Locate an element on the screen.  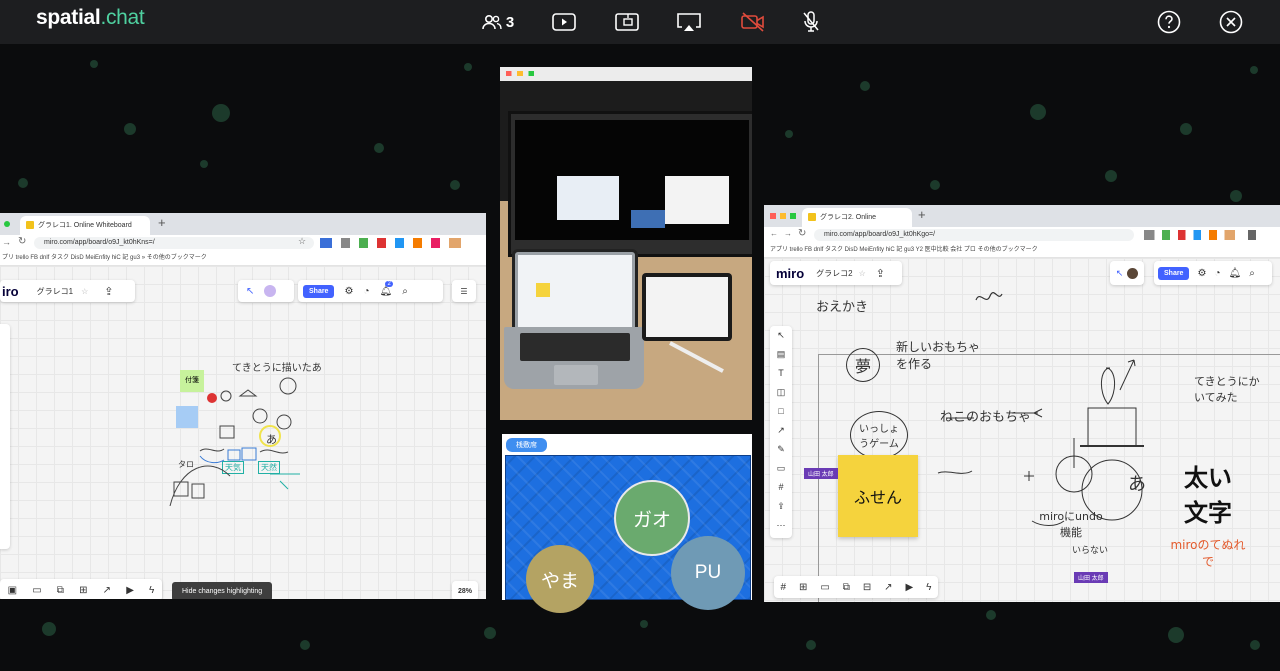
browser-tab: グラレコ2. Online Whiteboard is located at coordinates (857, 224).